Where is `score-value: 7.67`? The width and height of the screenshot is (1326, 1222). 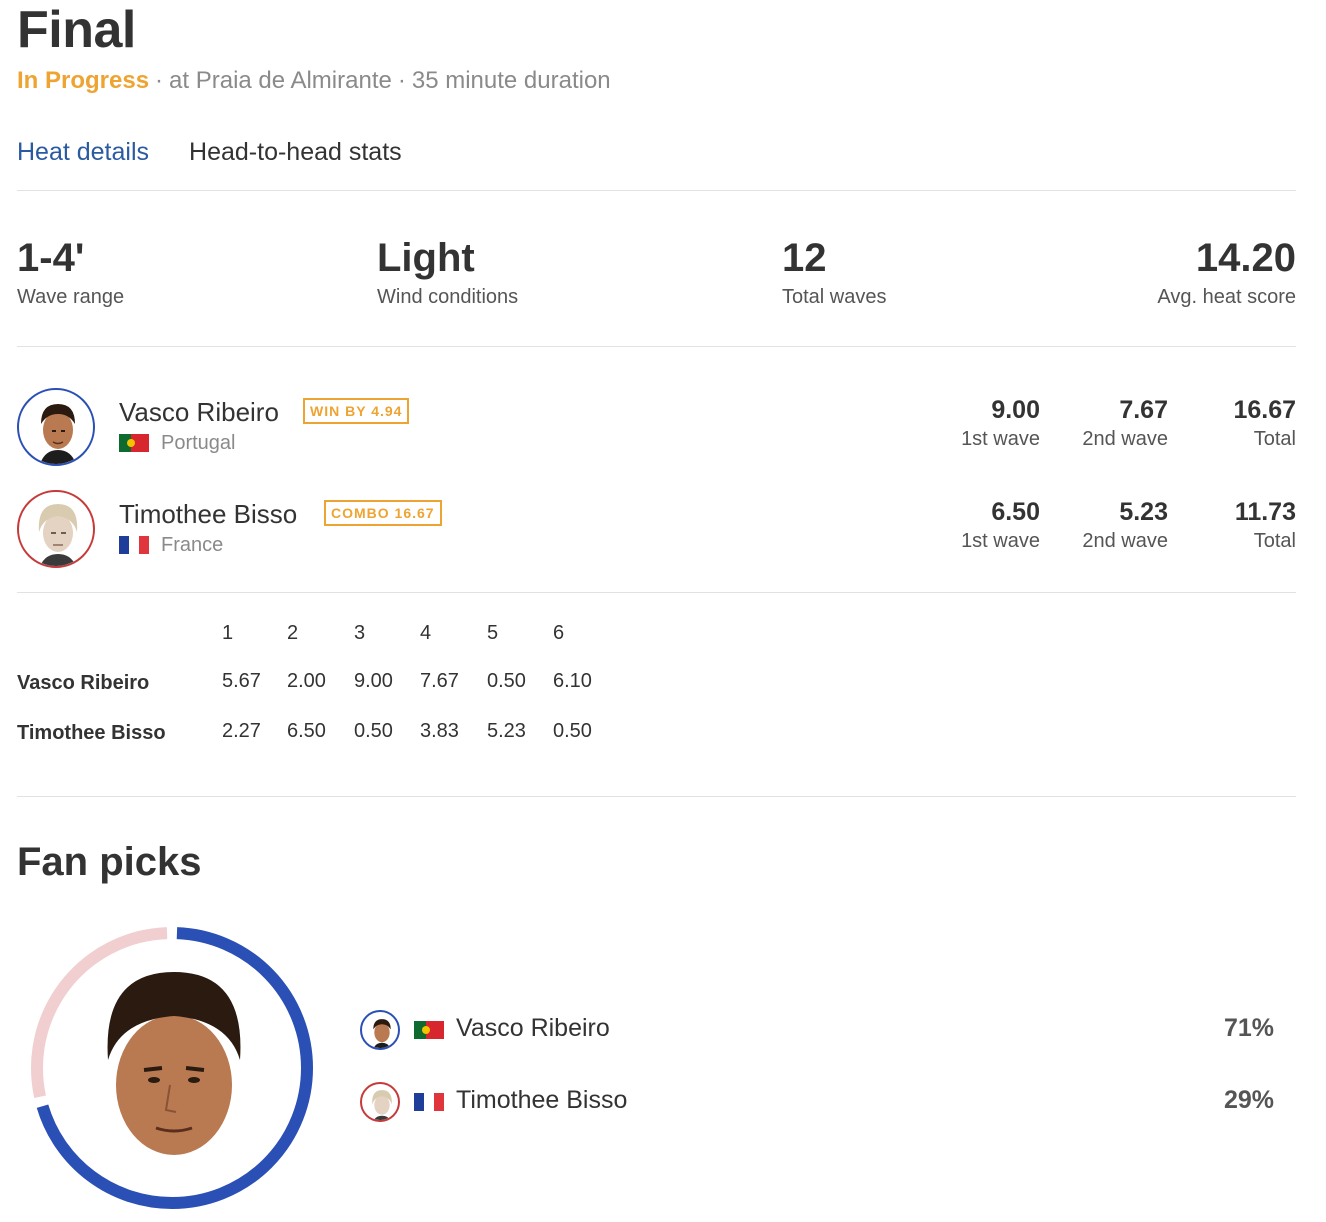 score-value: 7.67 is located at coordinates (1143, 410).